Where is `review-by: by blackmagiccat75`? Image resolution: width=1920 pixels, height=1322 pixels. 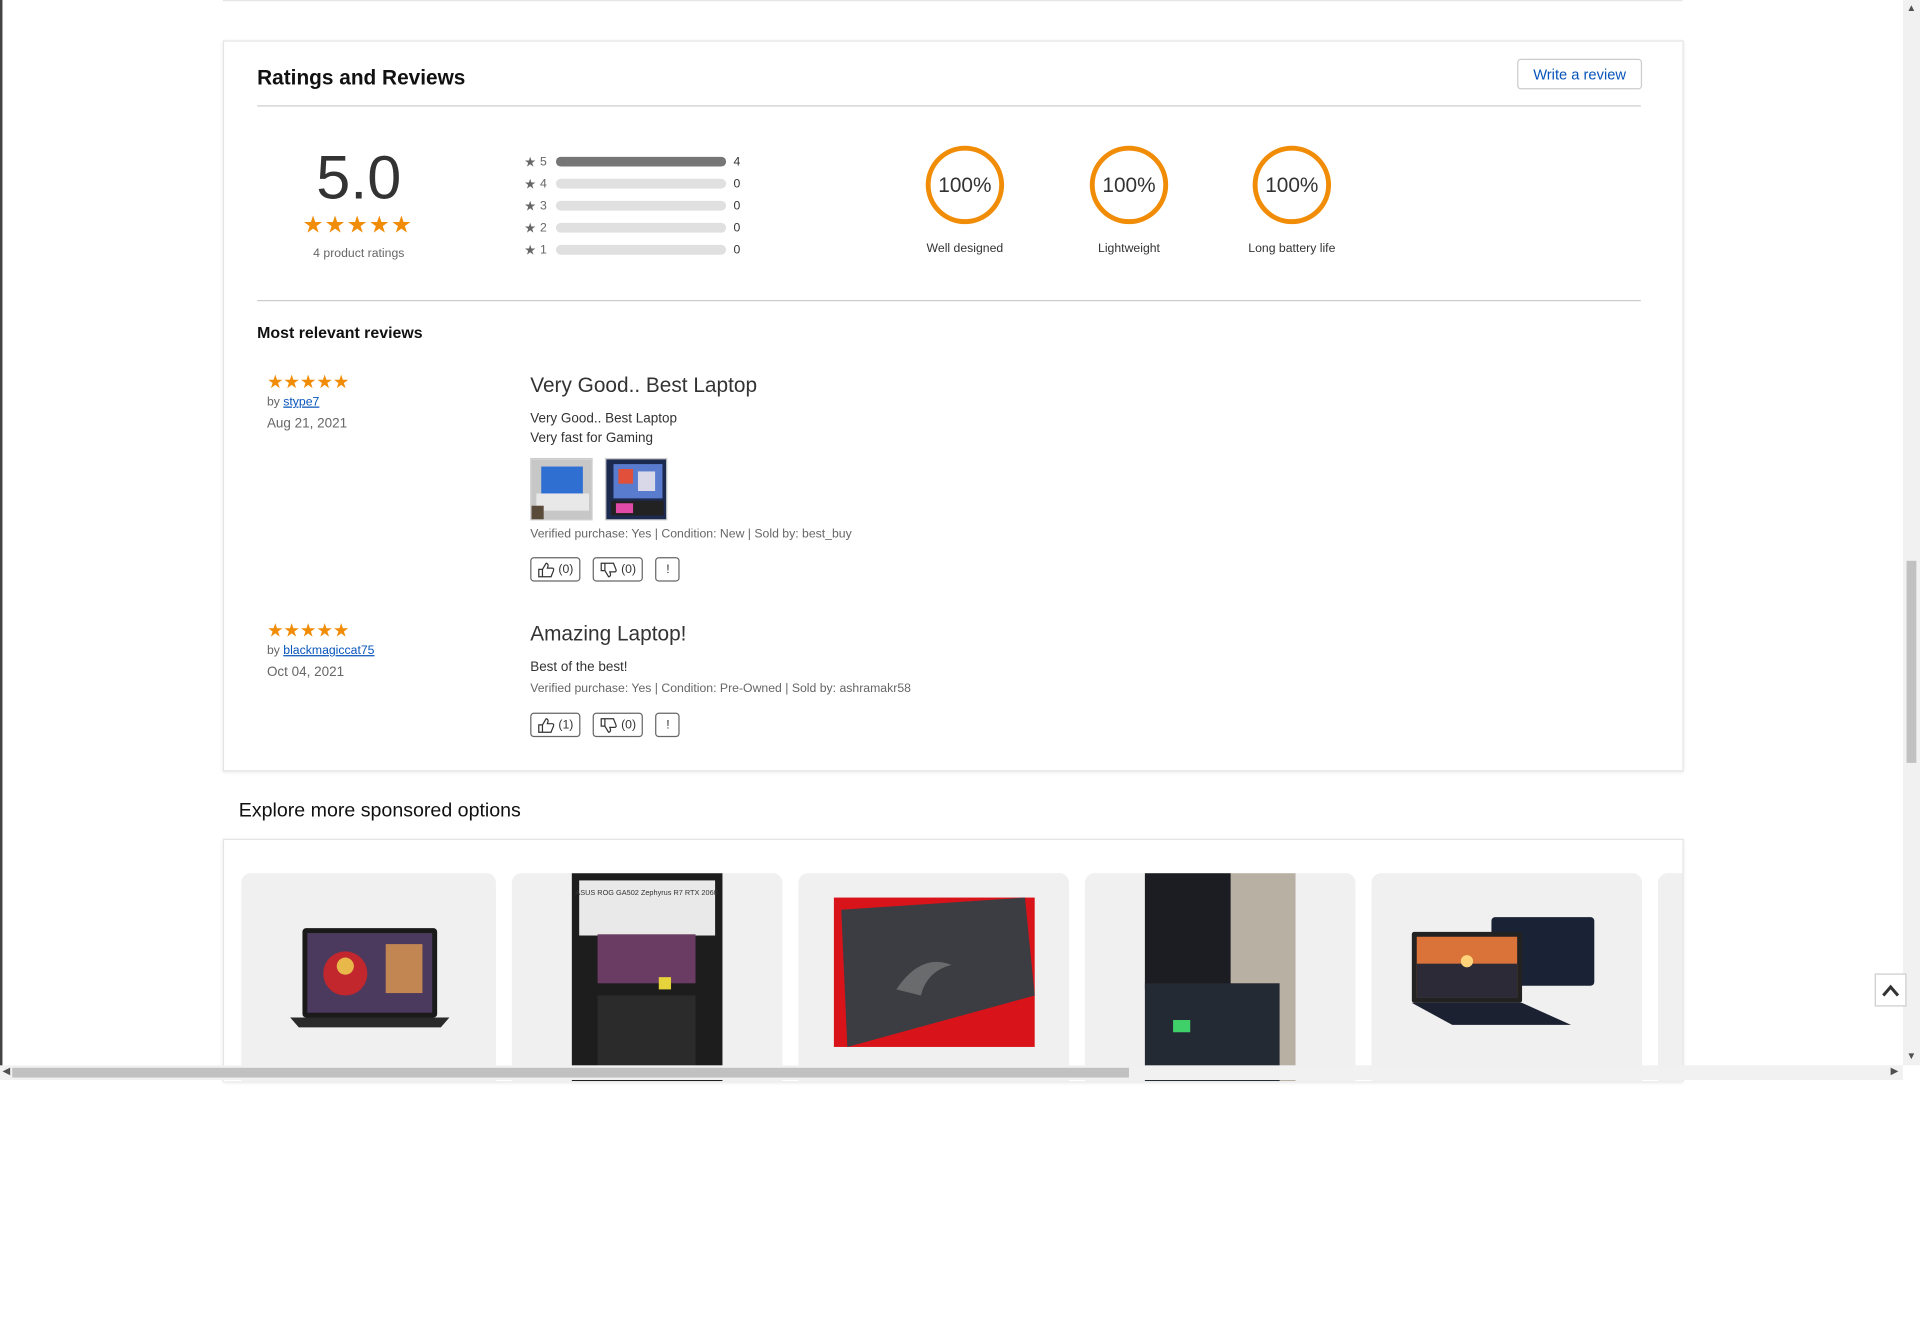 review-by: by blackmagiccat75 is located at coordinates (321, 650).